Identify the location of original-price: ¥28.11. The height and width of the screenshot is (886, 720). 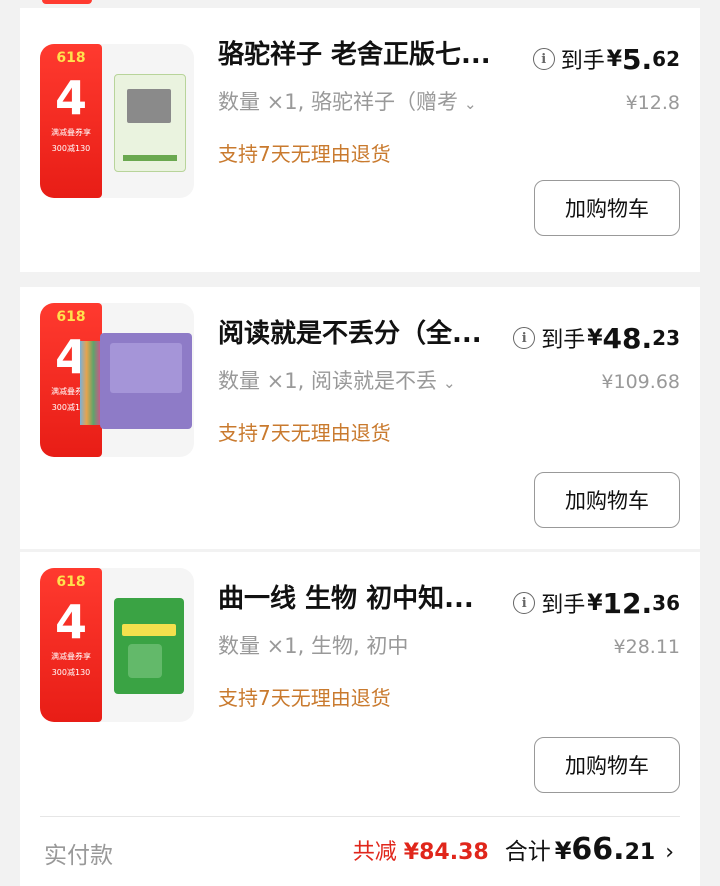
(646, 647).